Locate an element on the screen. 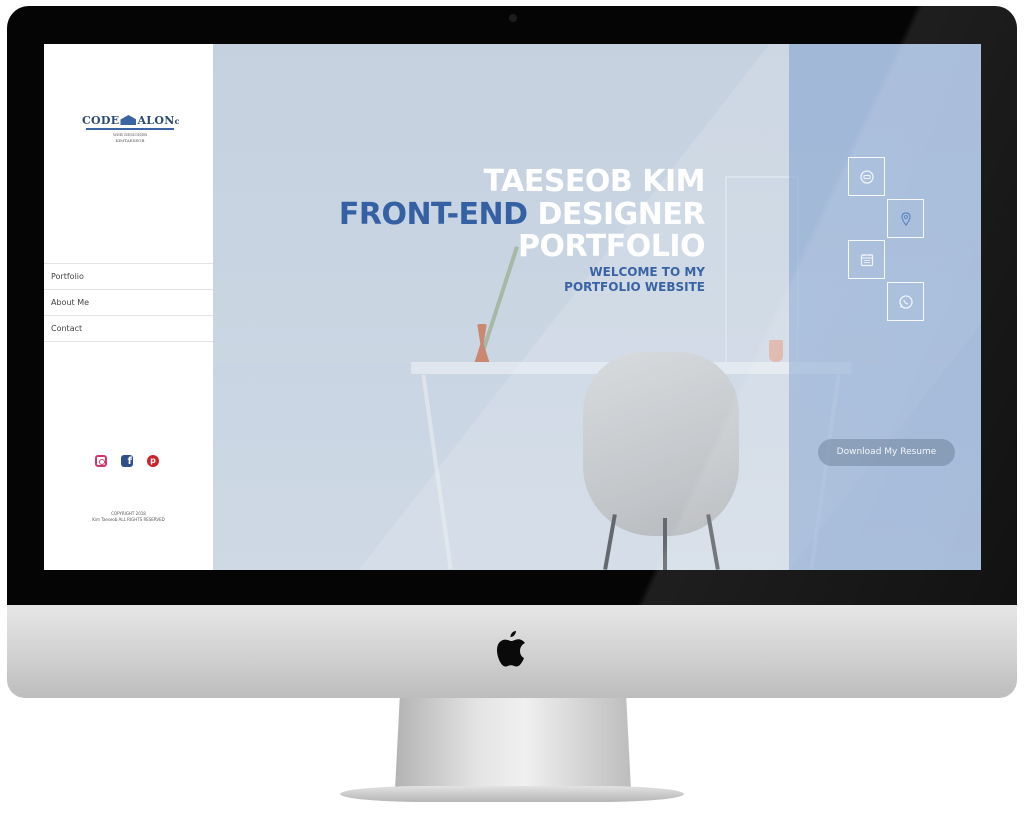 The height and width of the screenshot is (817, 1024). nav-item-contact: Contact is located at coordinates (128, 329).